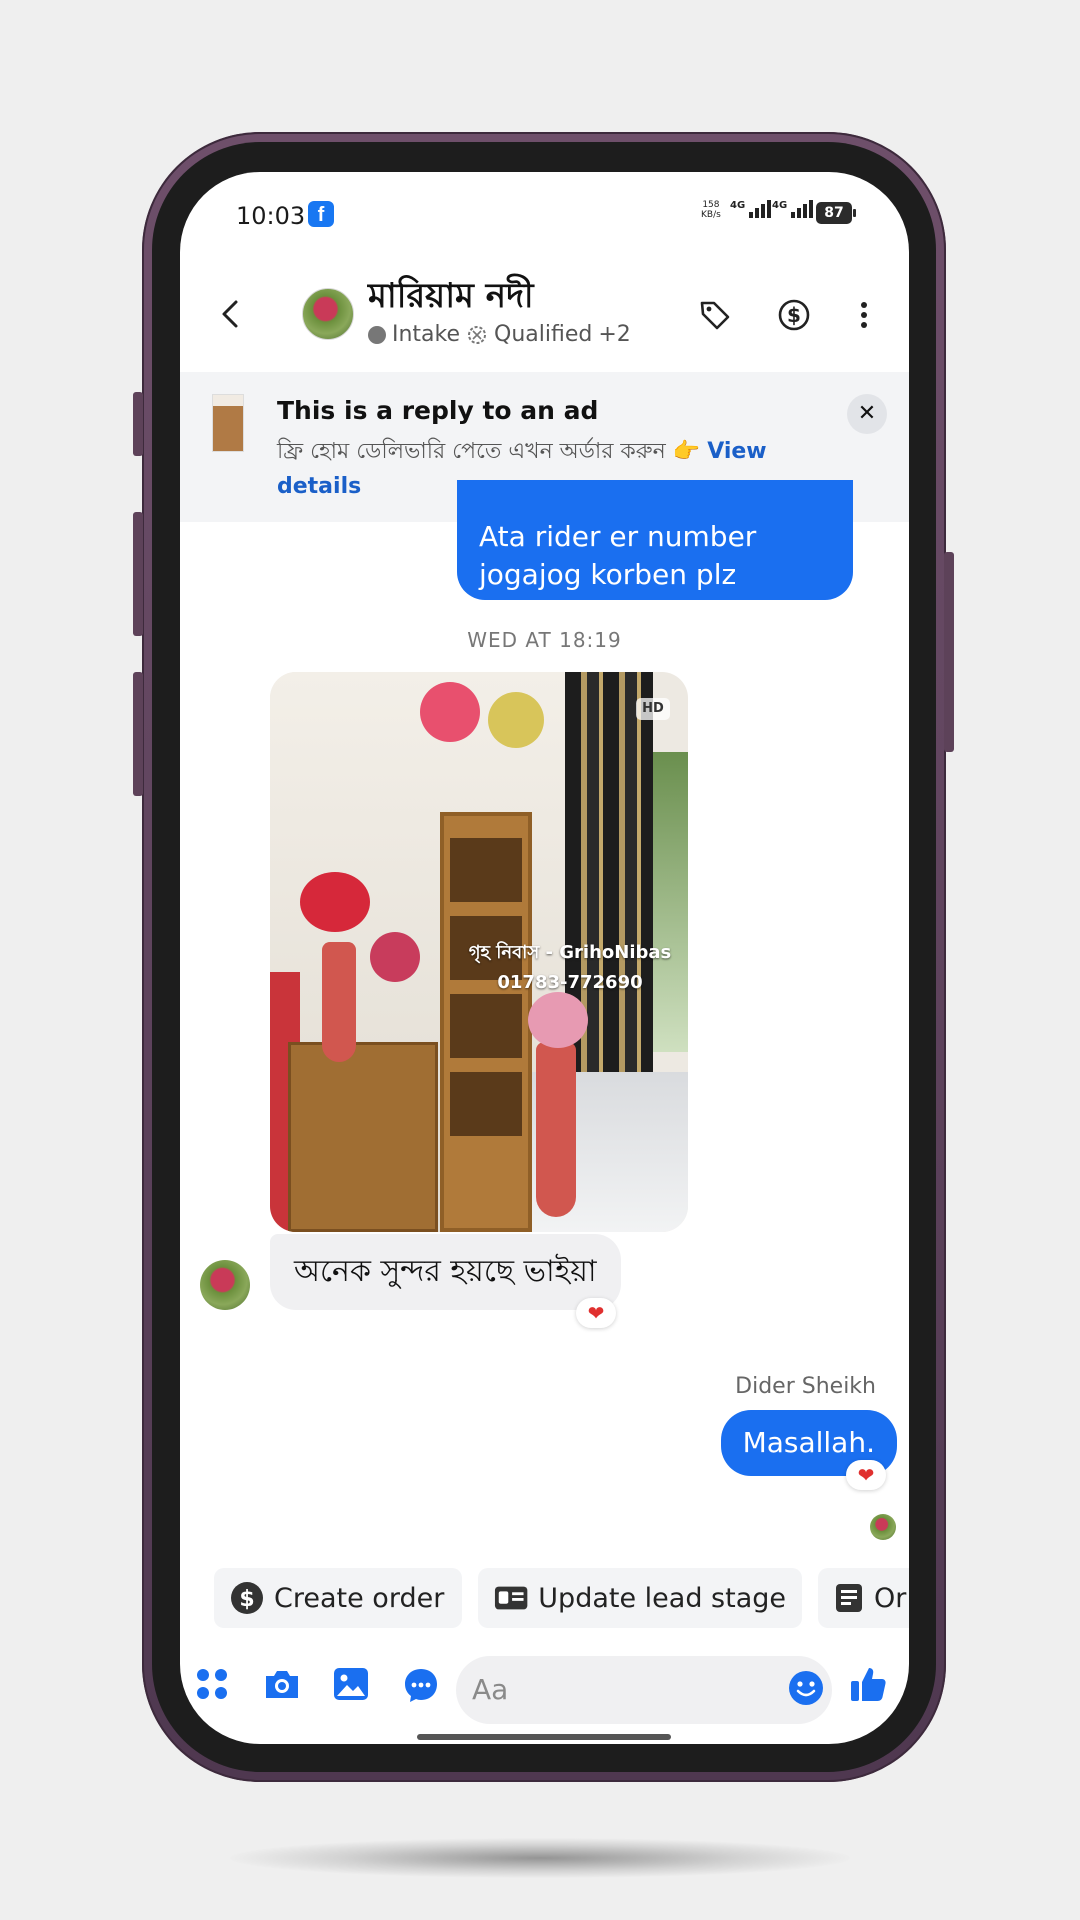  What do you see at coordinates (321, 214) in the screenshot?
I see `facebook-notification-icon: f` at bounding box center [321, 214].